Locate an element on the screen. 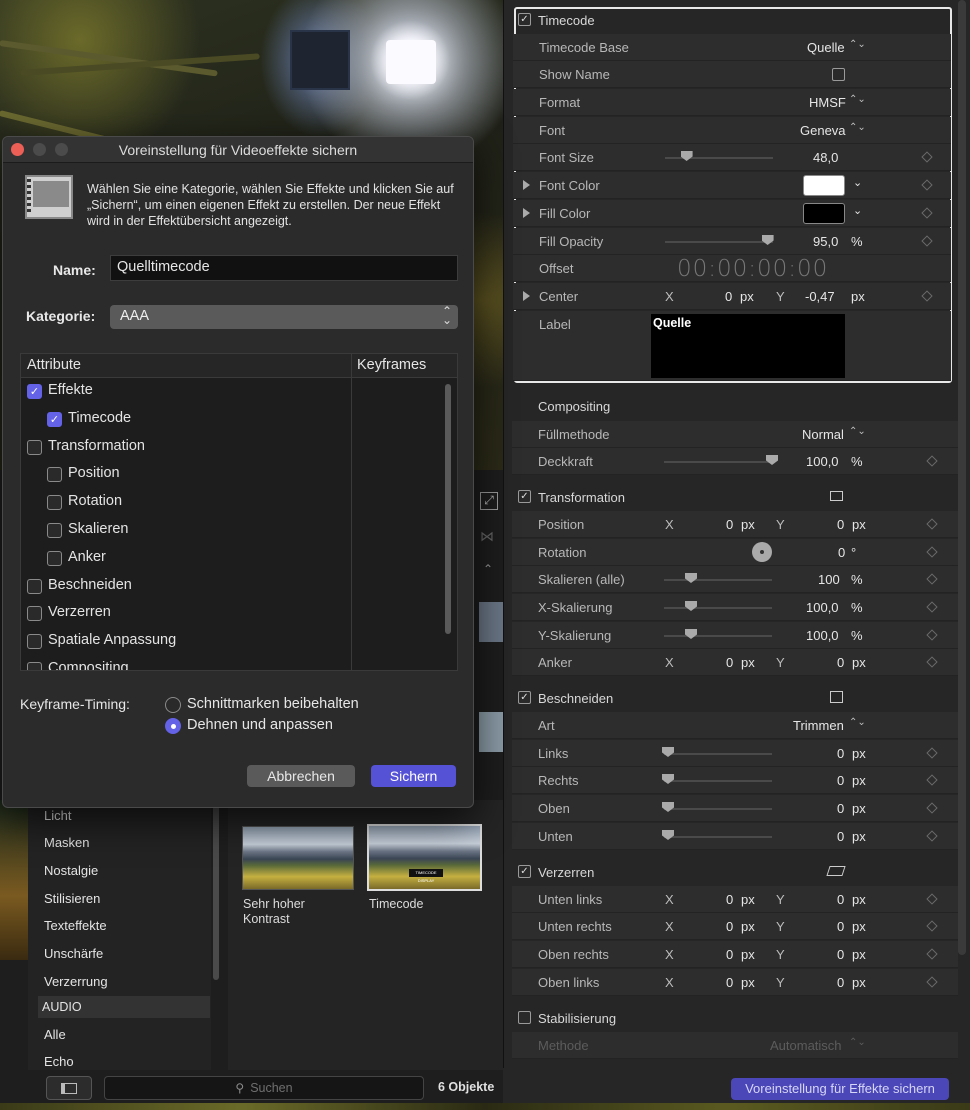  scale-x-value: 100,0 is located at coordinates (822, 607).